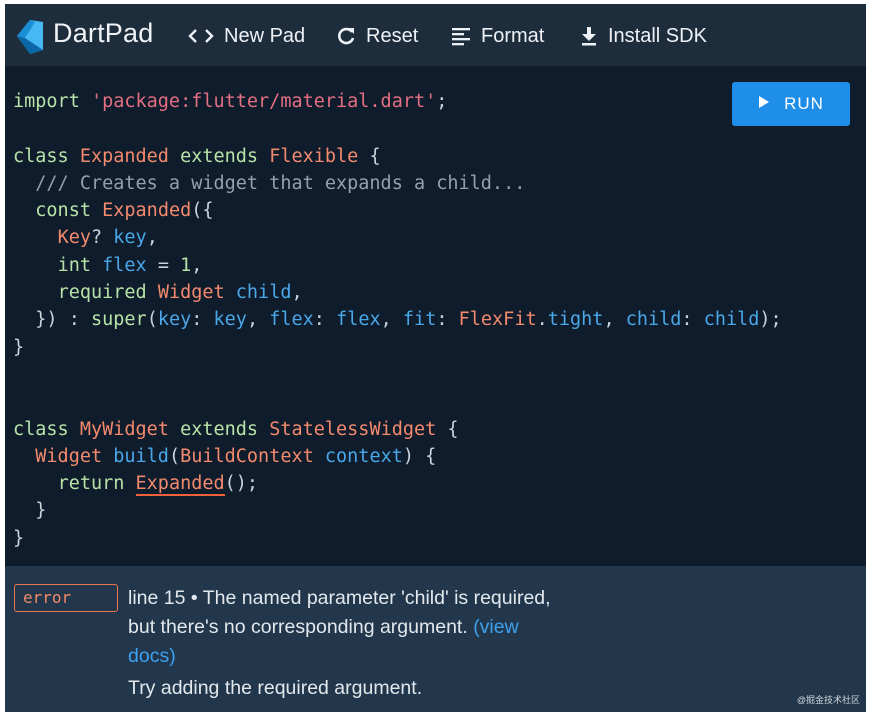  I want to click on code-line: Widget build(BuildContext context) {, so click(236, 456).